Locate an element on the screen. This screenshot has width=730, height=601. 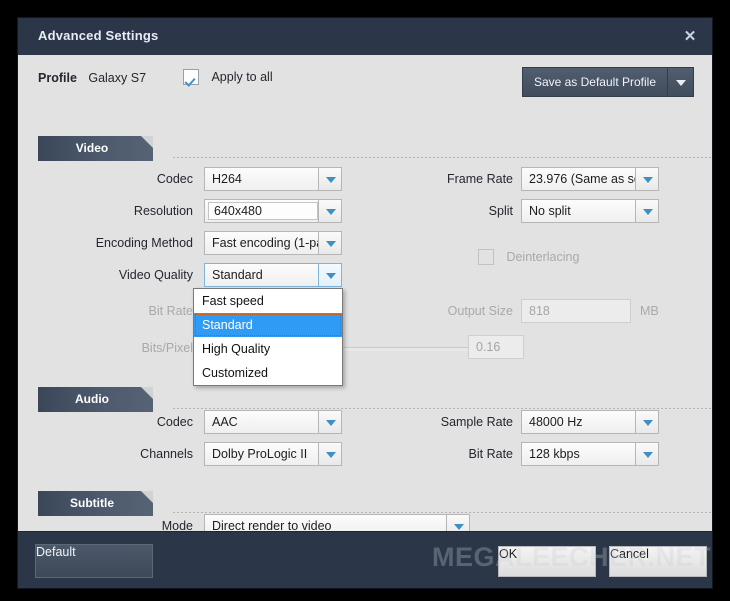
section-tab-video: Video is located at coordinates (95, 148).